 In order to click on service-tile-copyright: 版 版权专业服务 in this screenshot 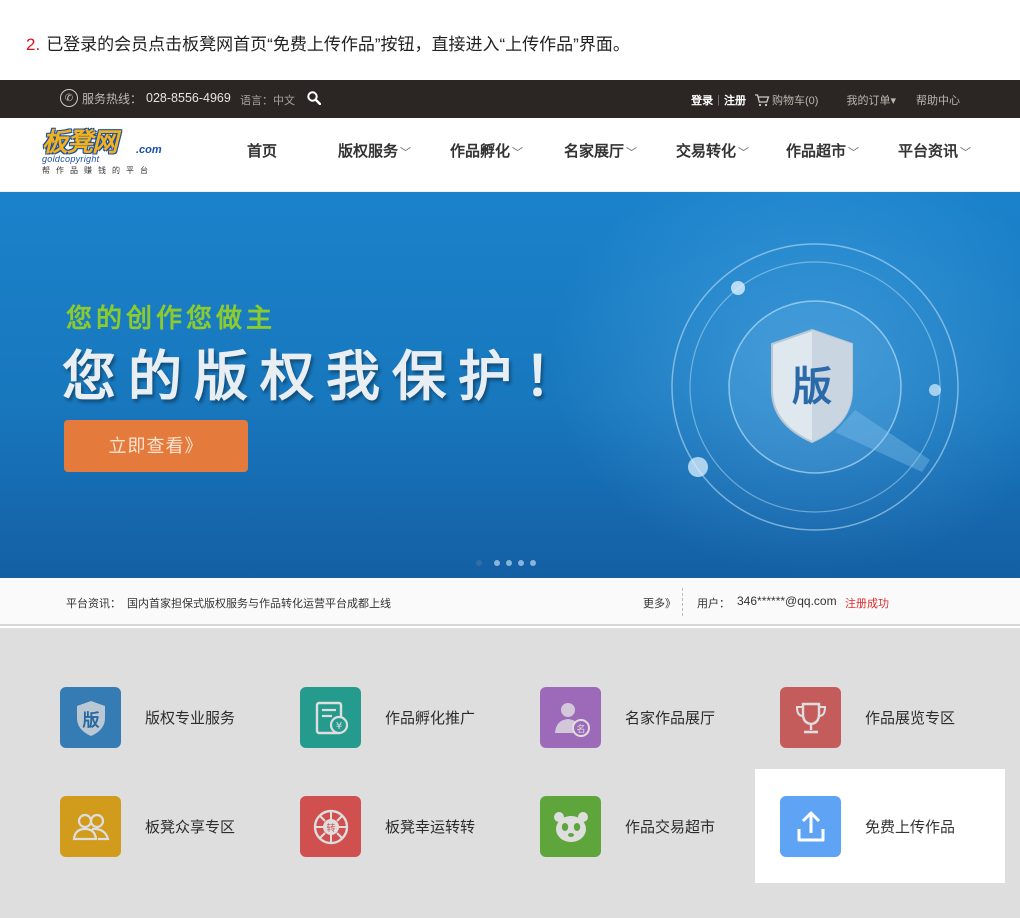, I will do `click(147, 717)`.